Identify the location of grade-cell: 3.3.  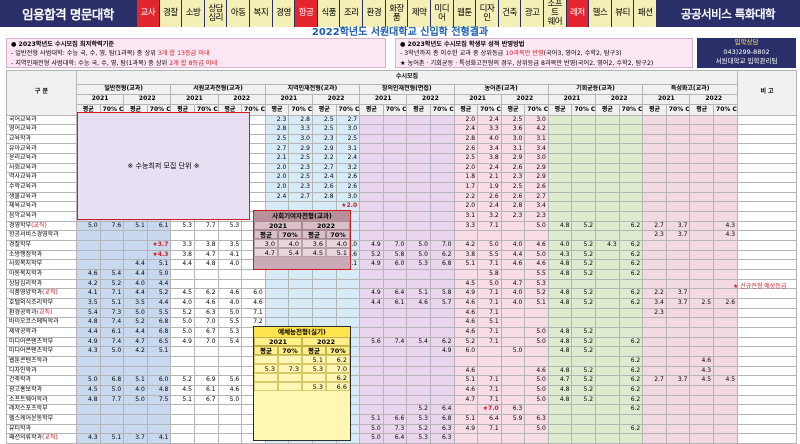
(300, 129).